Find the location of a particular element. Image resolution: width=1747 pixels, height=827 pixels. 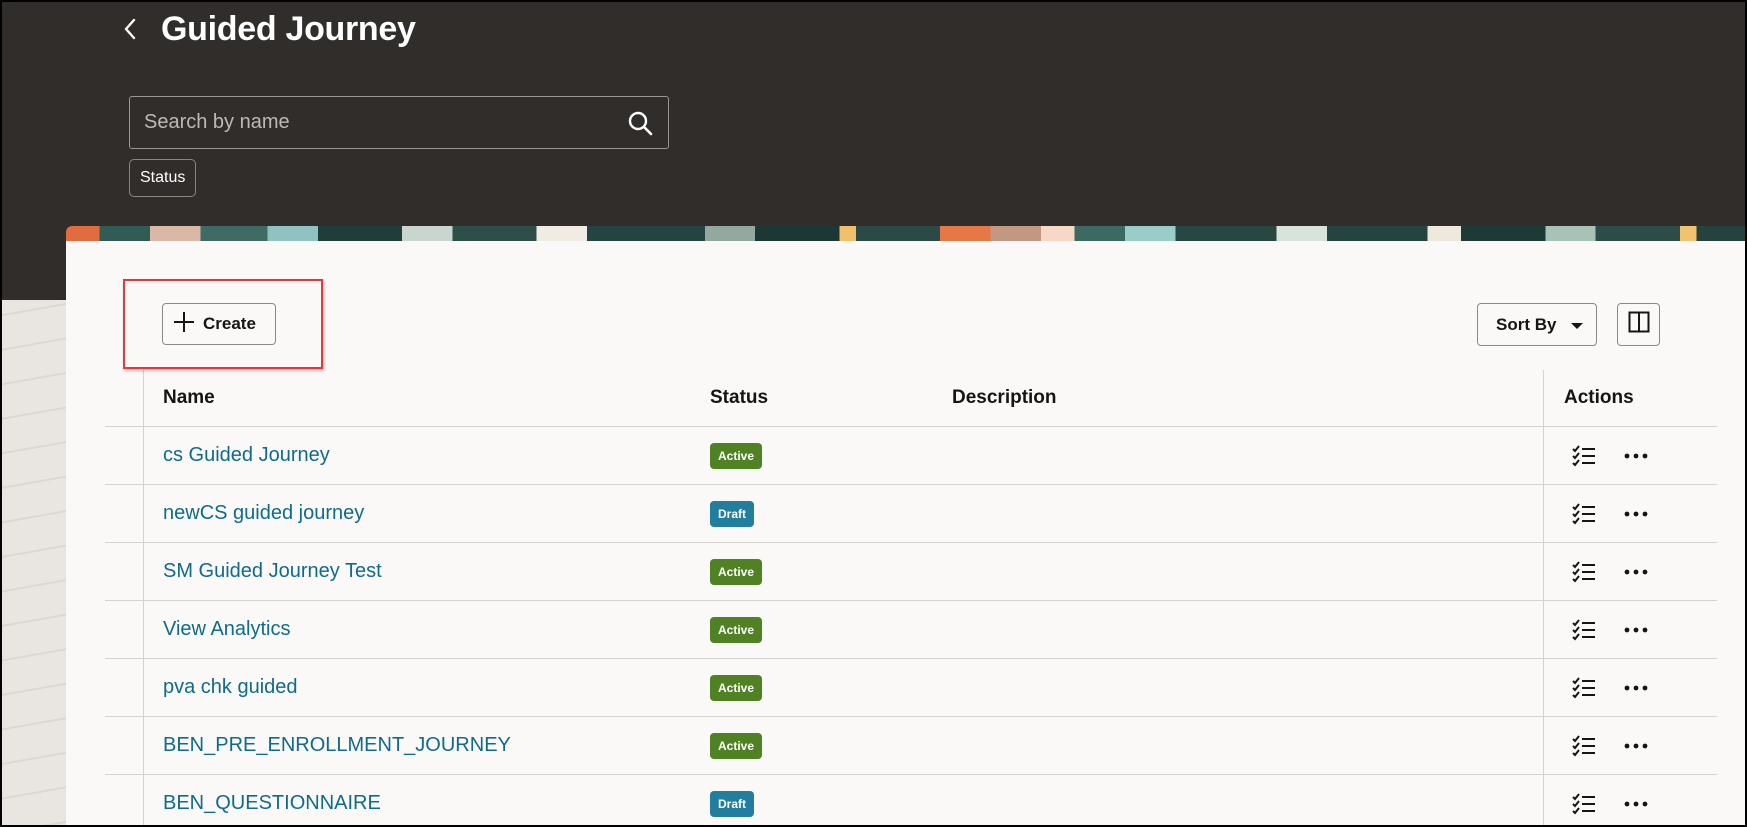

page-title: Guided Journey is located at coordinates (288, 29).